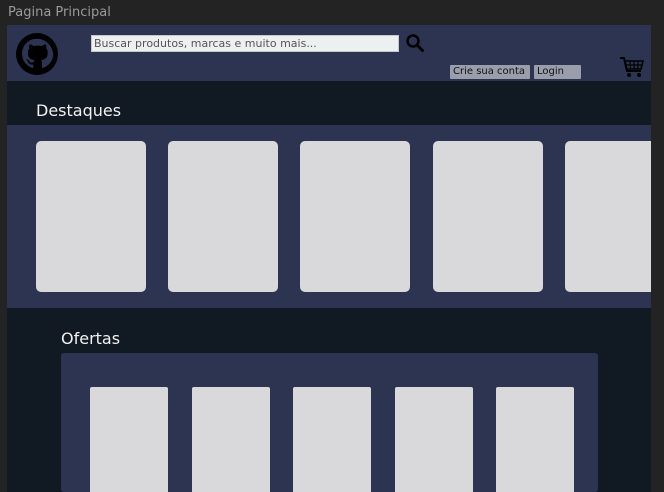  What do you see at coordinates (79, 110) in the screenshot?
I see `featured-title: Destaques` at bounding box center [79, 110].